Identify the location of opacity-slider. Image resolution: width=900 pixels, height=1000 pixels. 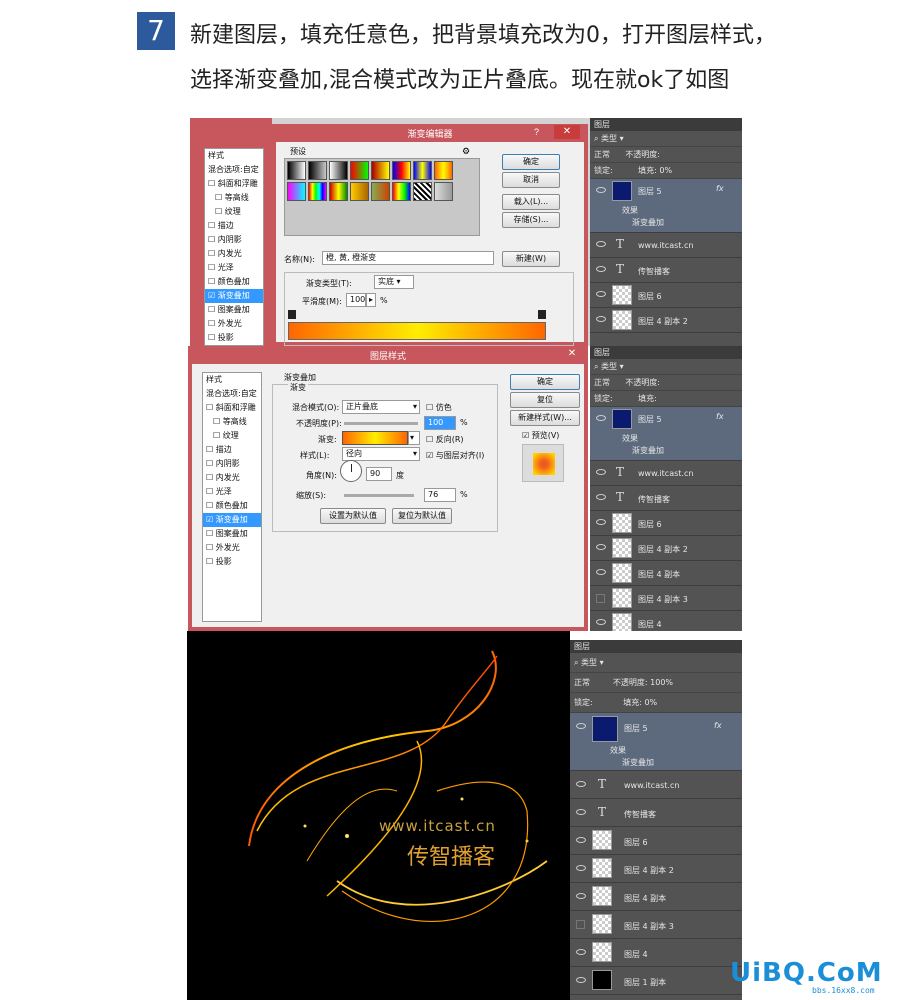
(381, 423).